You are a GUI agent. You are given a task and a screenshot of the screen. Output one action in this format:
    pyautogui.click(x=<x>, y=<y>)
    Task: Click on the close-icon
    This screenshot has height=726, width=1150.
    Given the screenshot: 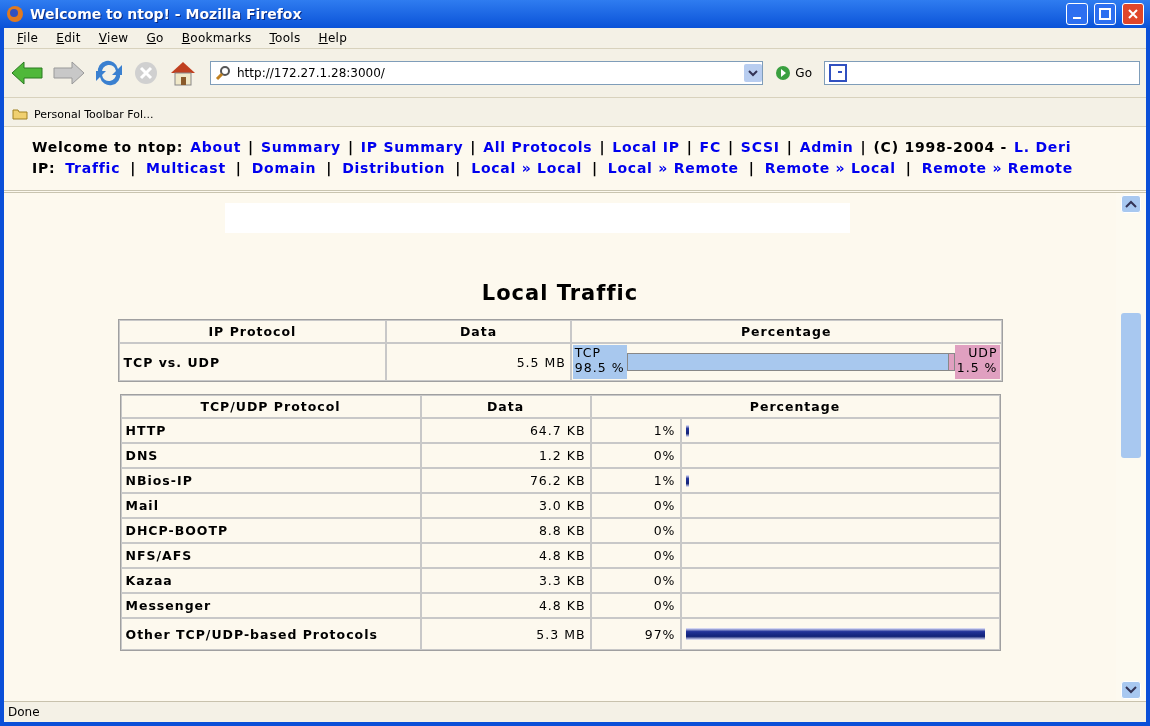 What is the action you would take?
    pyautogui.click(x=1133, y=14)
    